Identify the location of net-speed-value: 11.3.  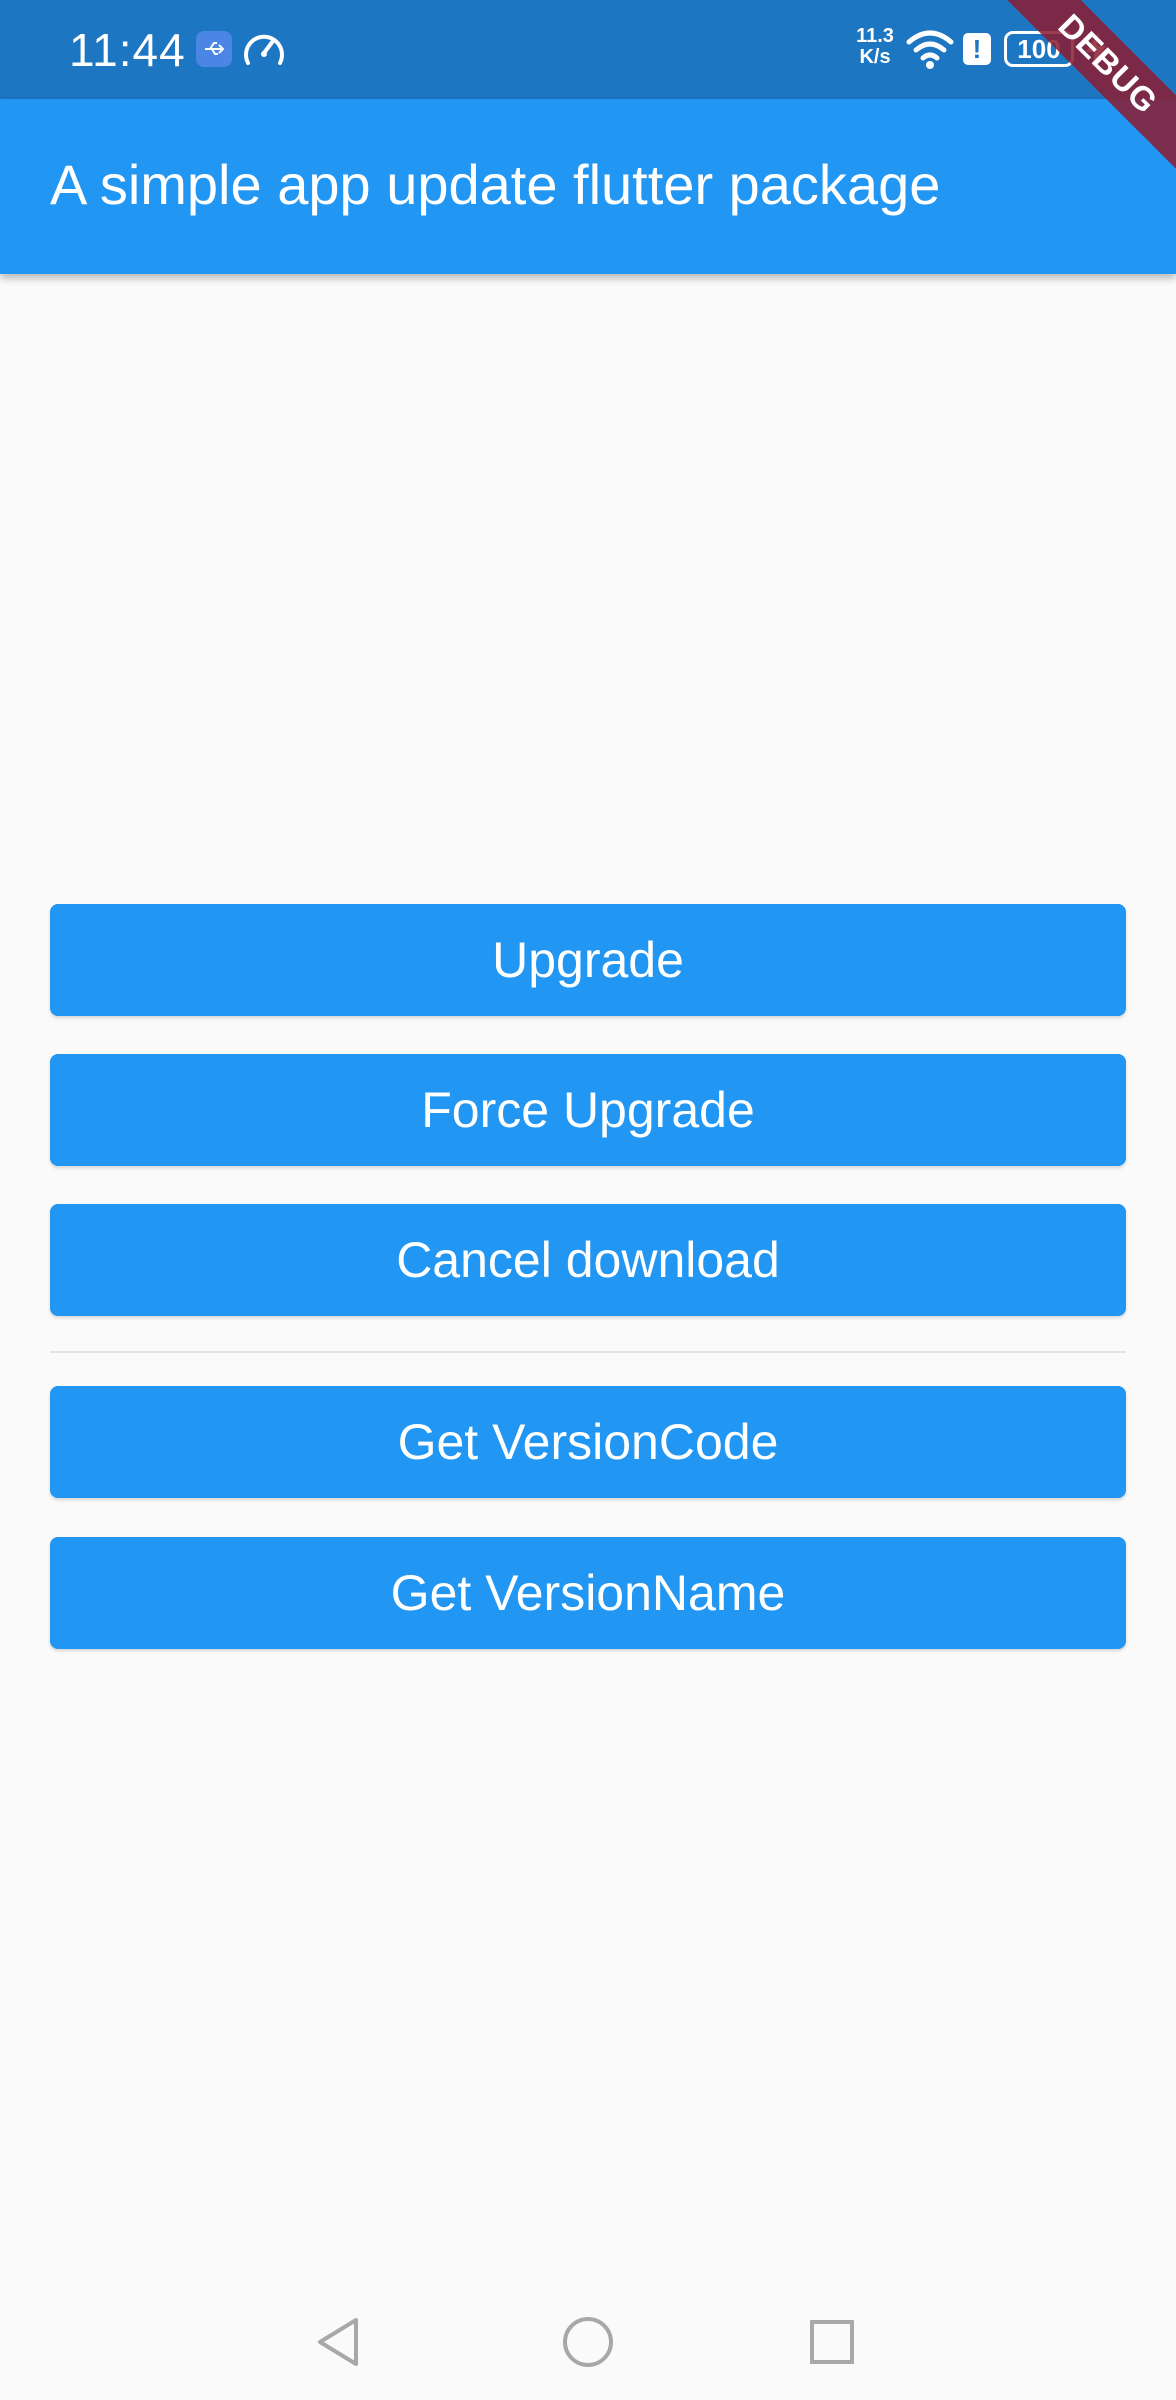
(875, 36).